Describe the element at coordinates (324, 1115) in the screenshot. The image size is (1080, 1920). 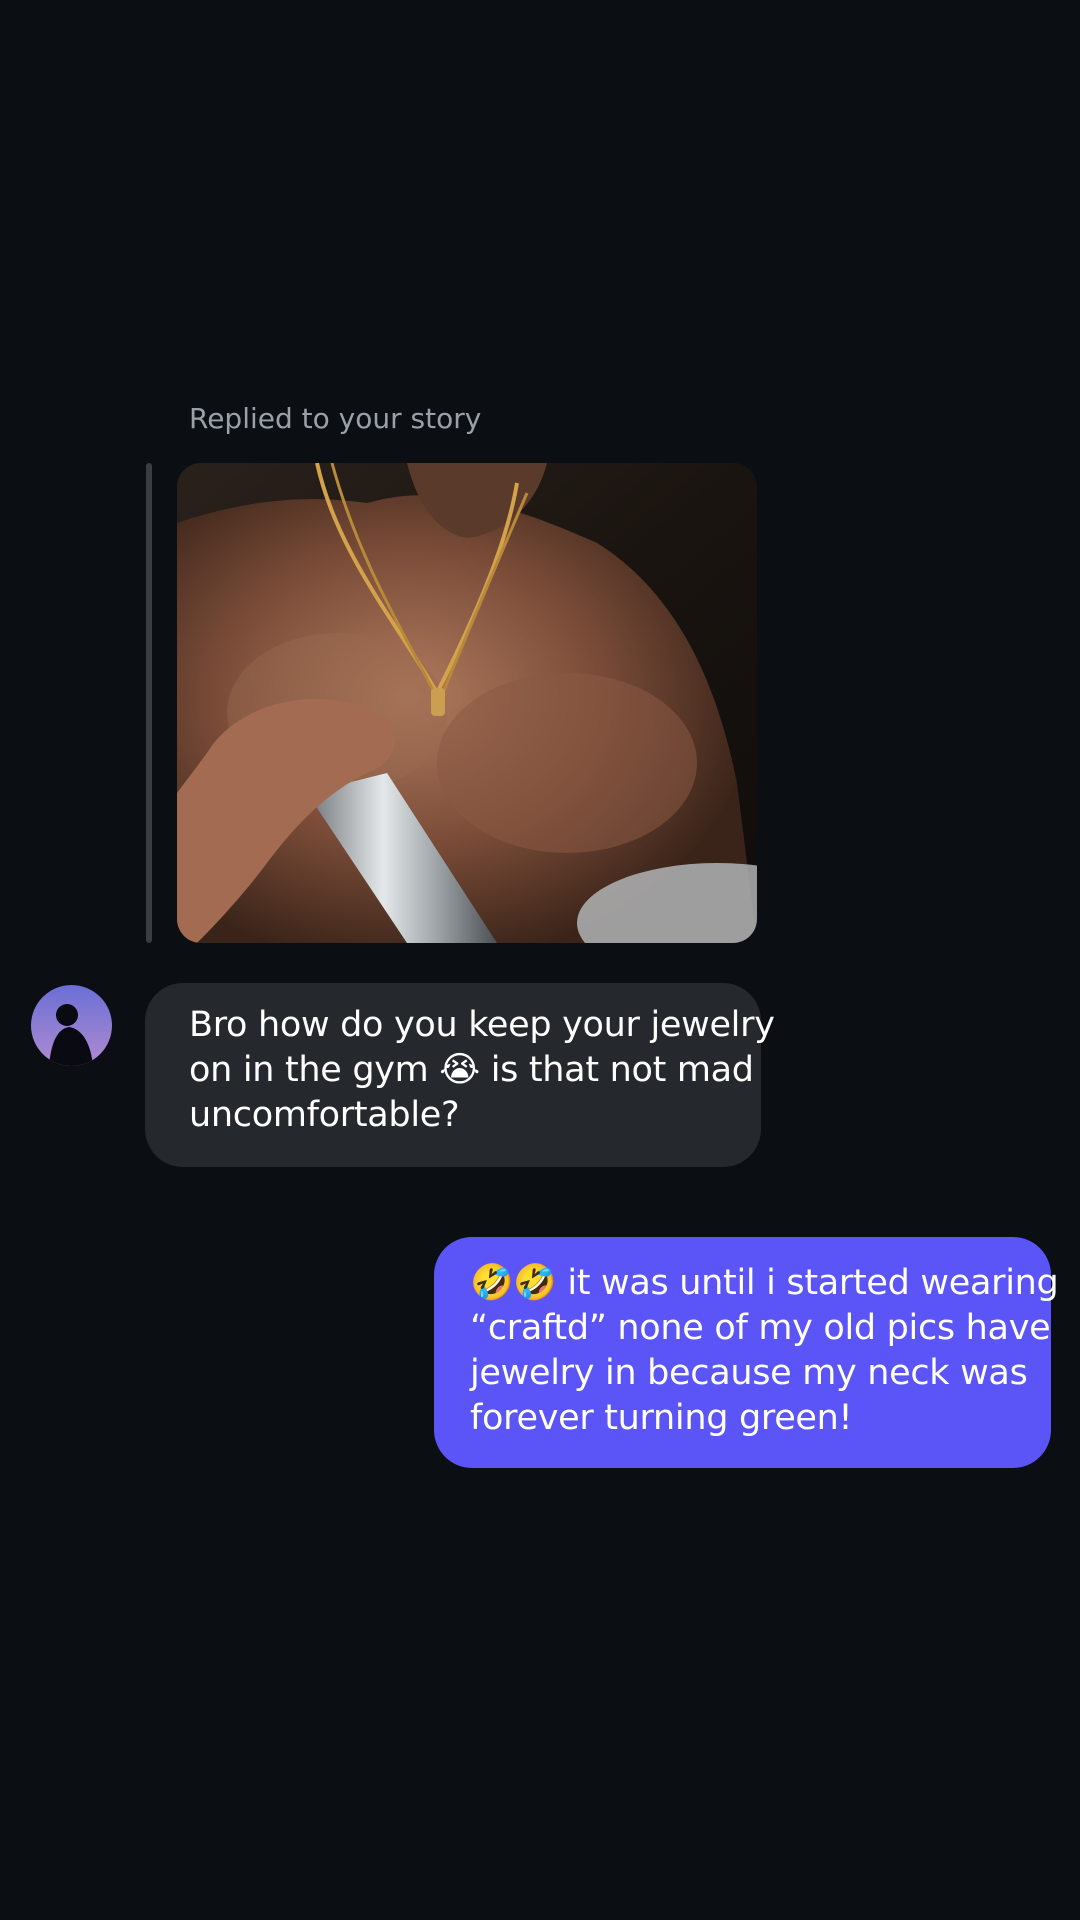
I see `message-text-line: uncomfortable?` at that location.